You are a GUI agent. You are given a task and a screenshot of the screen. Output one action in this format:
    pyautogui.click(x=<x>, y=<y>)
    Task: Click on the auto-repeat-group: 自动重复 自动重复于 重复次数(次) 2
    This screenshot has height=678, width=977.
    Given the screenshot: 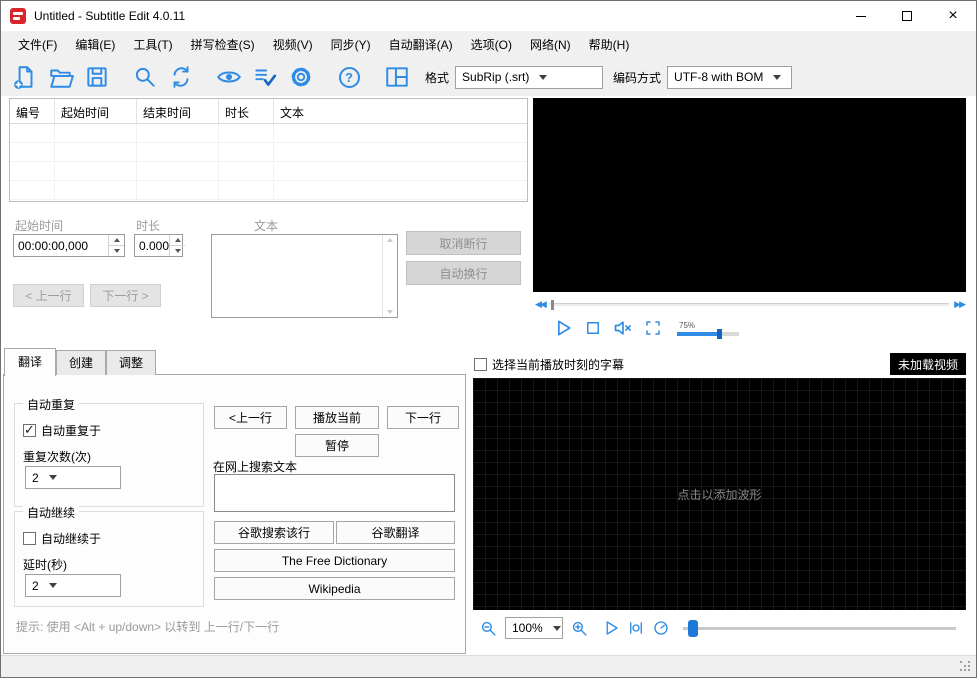 What is the action you would take?
    pyautogui.click(x=109, y=451)
    